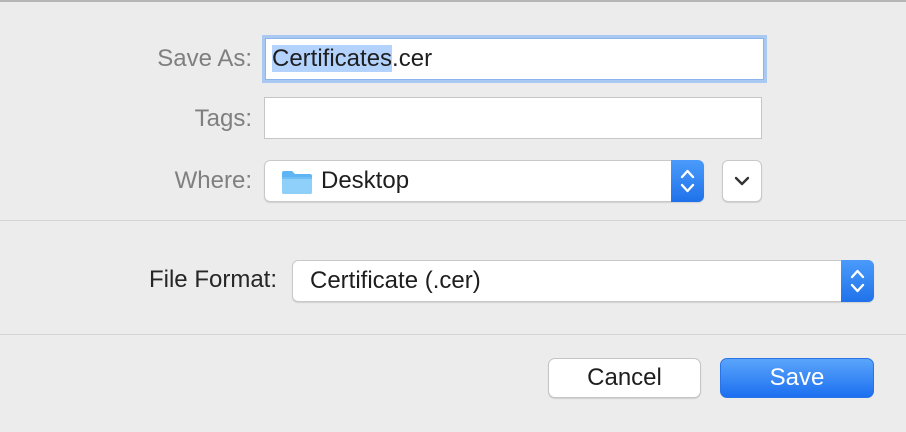 This screenshot has height=432, width=906. I want to click on file-format-popup: Certificate (.cer), so click(583, 281).